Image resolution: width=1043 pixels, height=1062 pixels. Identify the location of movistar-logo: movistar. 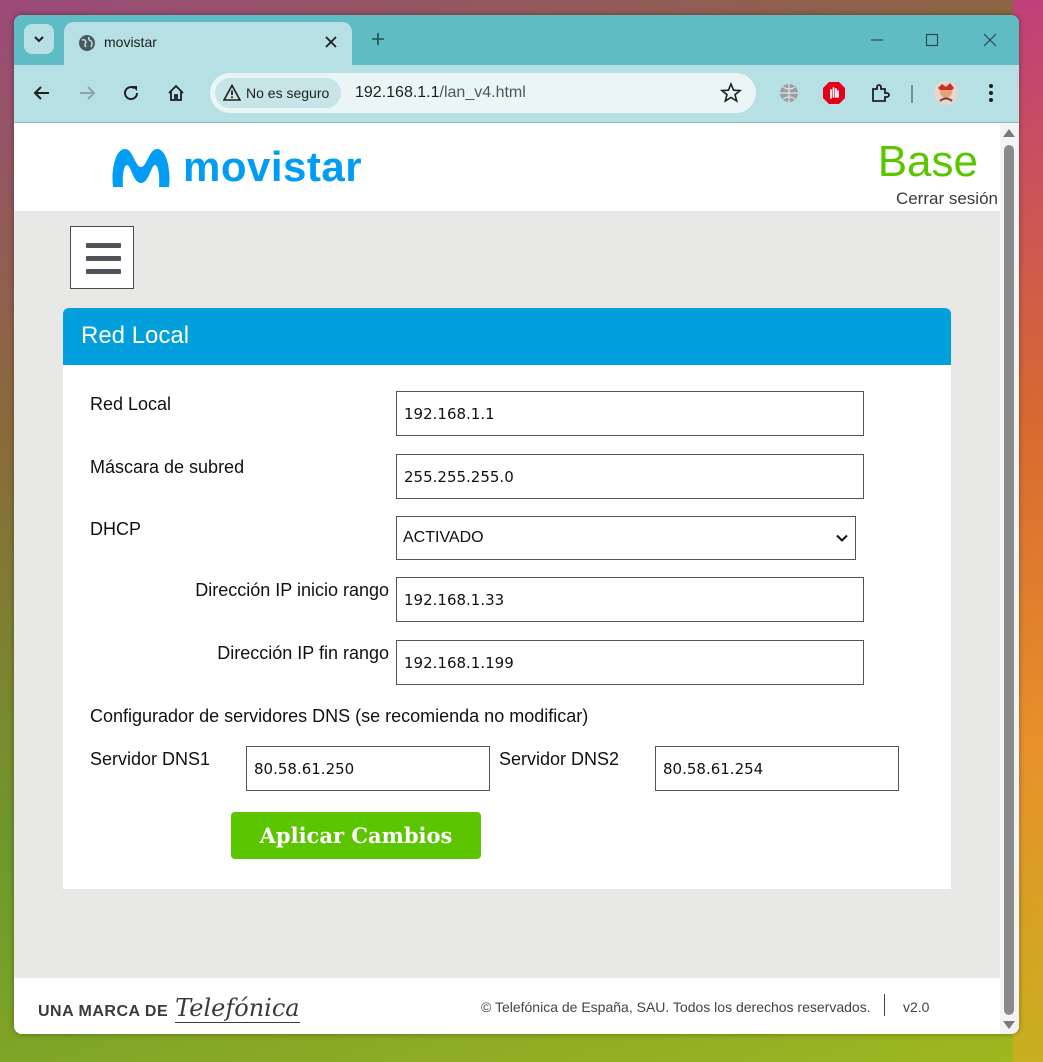
(234, 167).